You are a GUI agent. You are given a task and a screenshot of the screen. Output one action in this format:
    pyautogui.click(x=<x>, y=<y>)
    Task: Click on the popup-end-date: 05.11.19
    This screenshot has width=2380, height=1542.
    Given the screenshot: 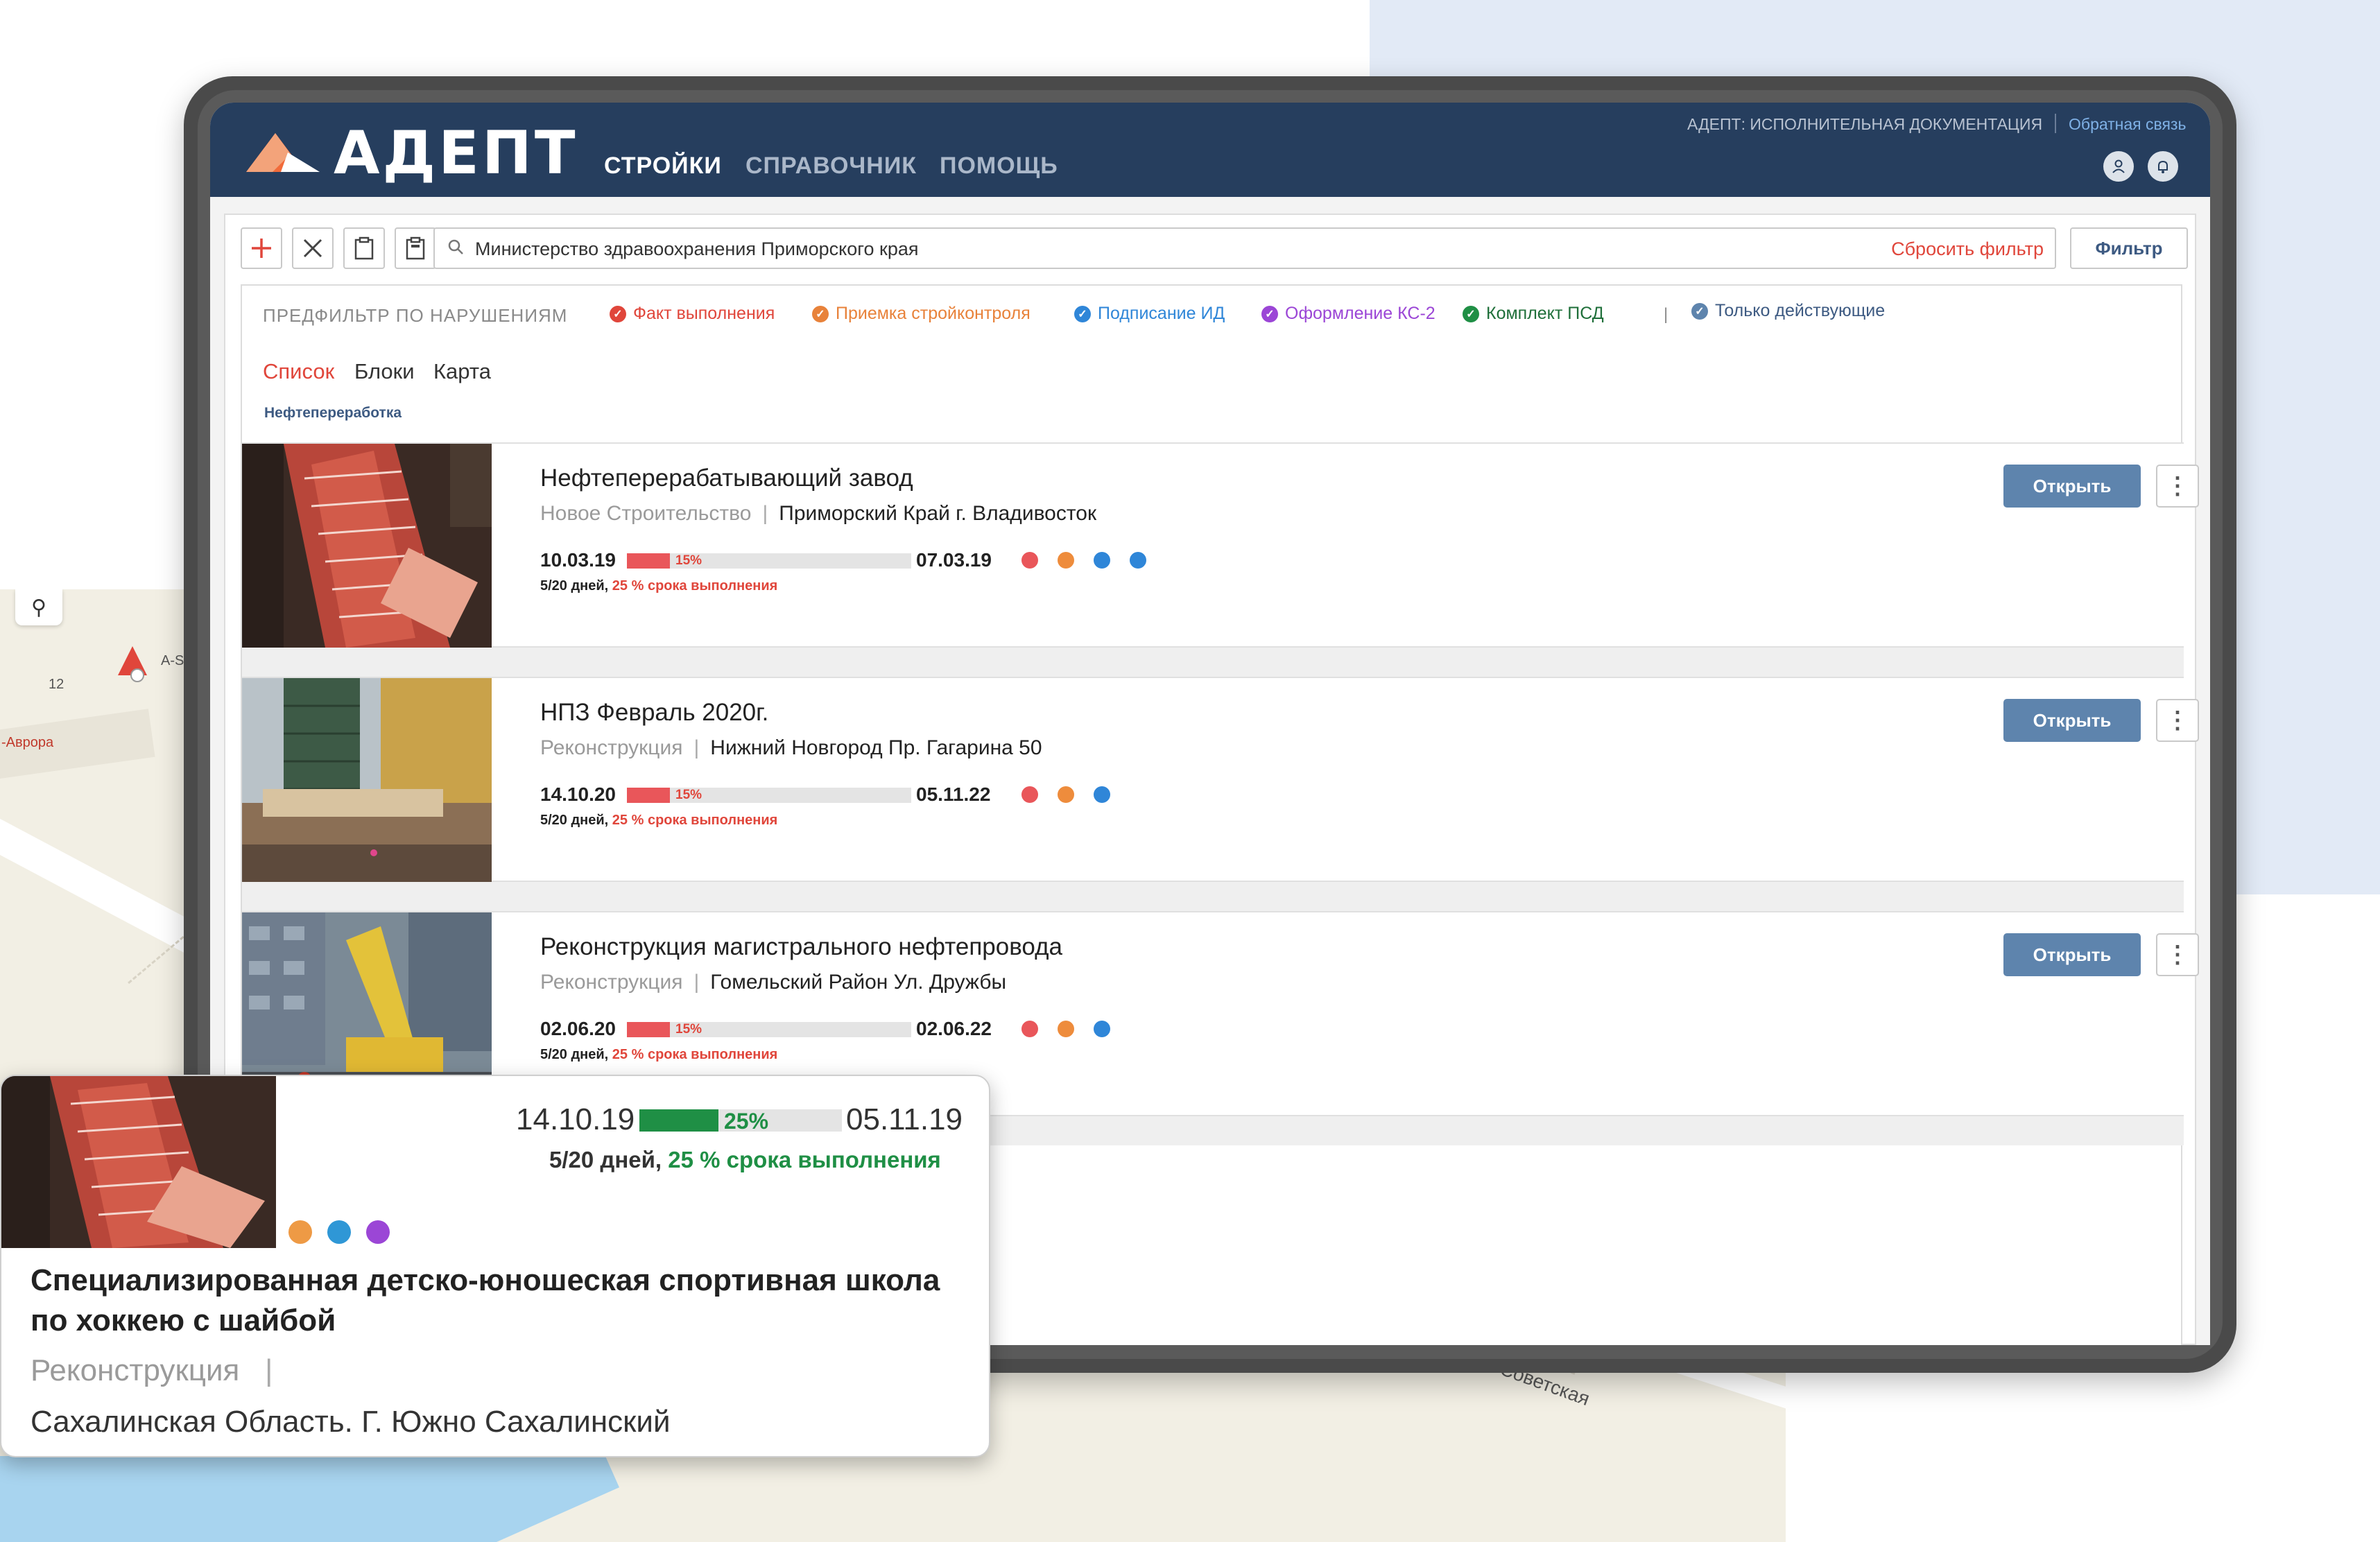 What is the action you would take?
    pyautogui.click(x=904, y=1119)
    